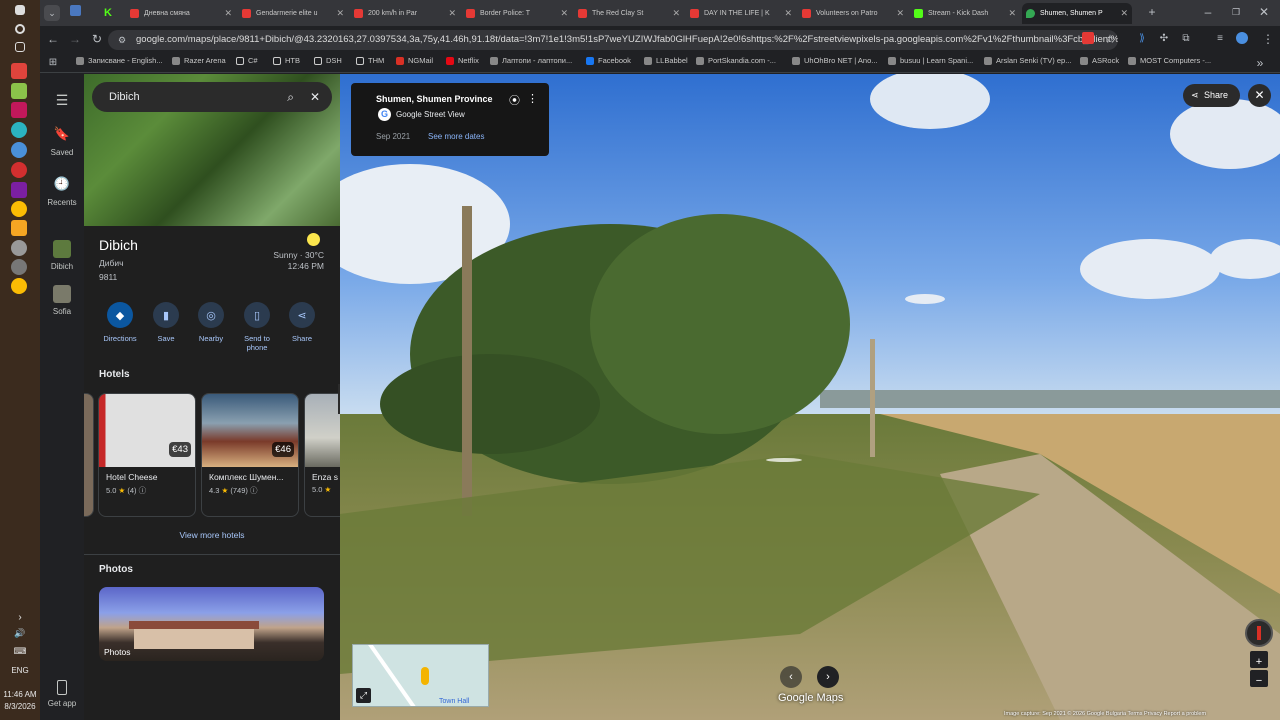  I want to click on hotel-card: Enza s 5.0 ★, so click(322, 455).